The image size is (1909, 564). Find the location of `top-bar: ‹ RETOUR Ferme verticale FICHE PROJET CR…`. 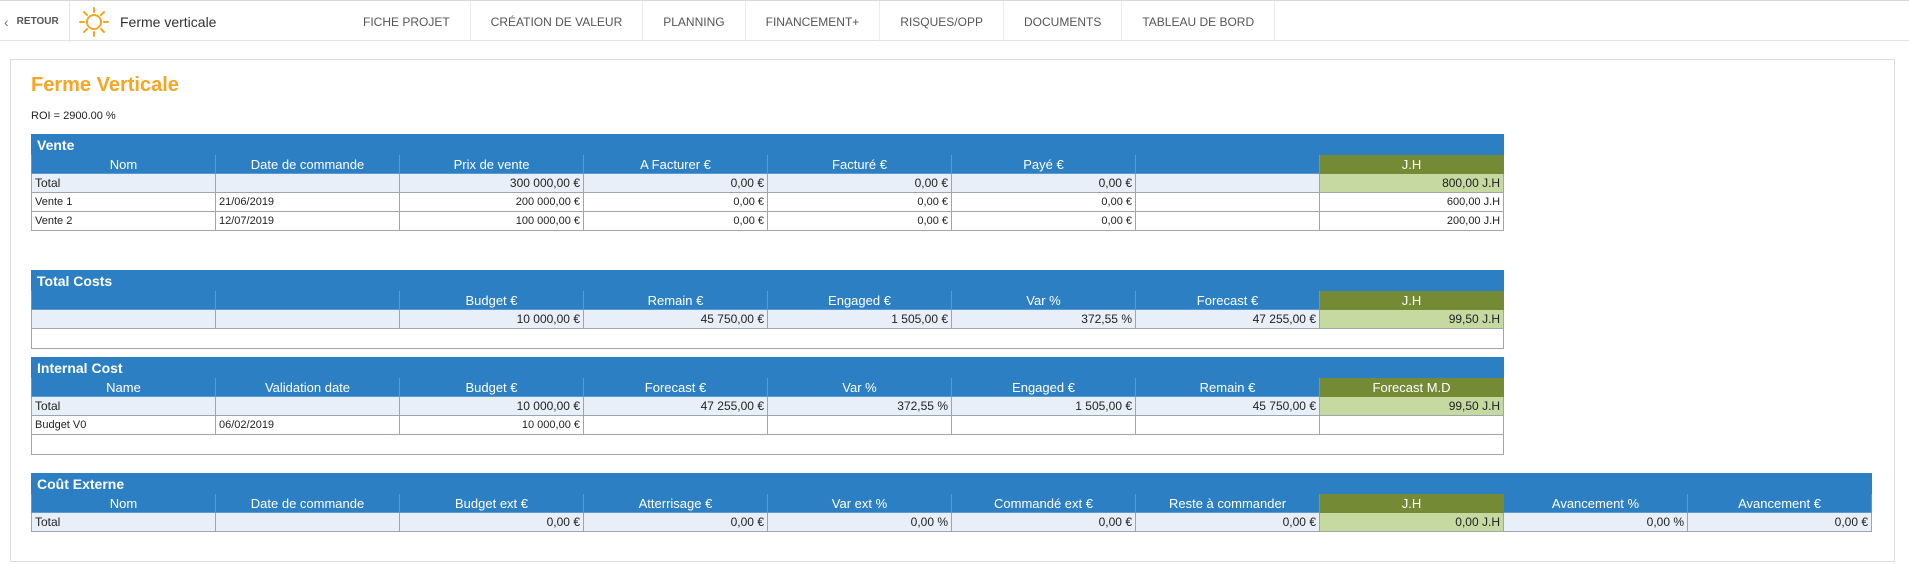

top-bar: ‹ RETOUR Ferme verticale FICHE PROJET CR… is located at coordinates (954, 21).